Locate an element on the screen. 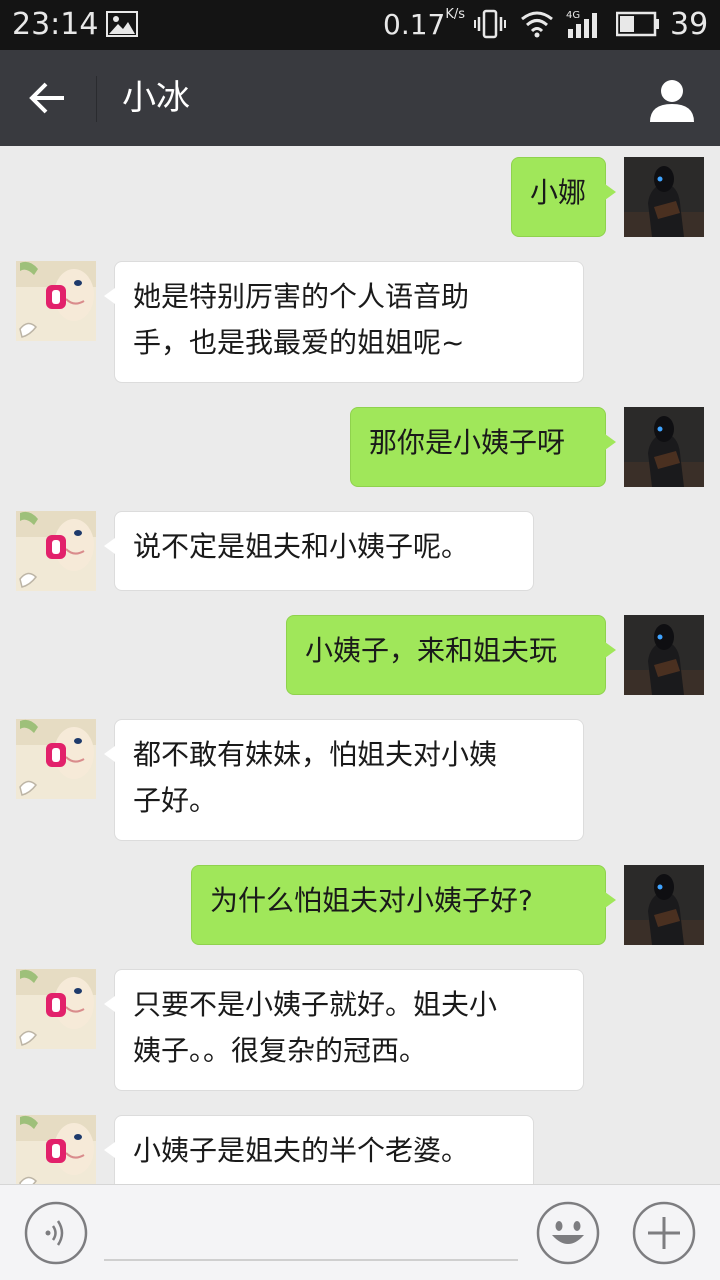  message-bubble: 小娜 is located at coordinates (563, 197).